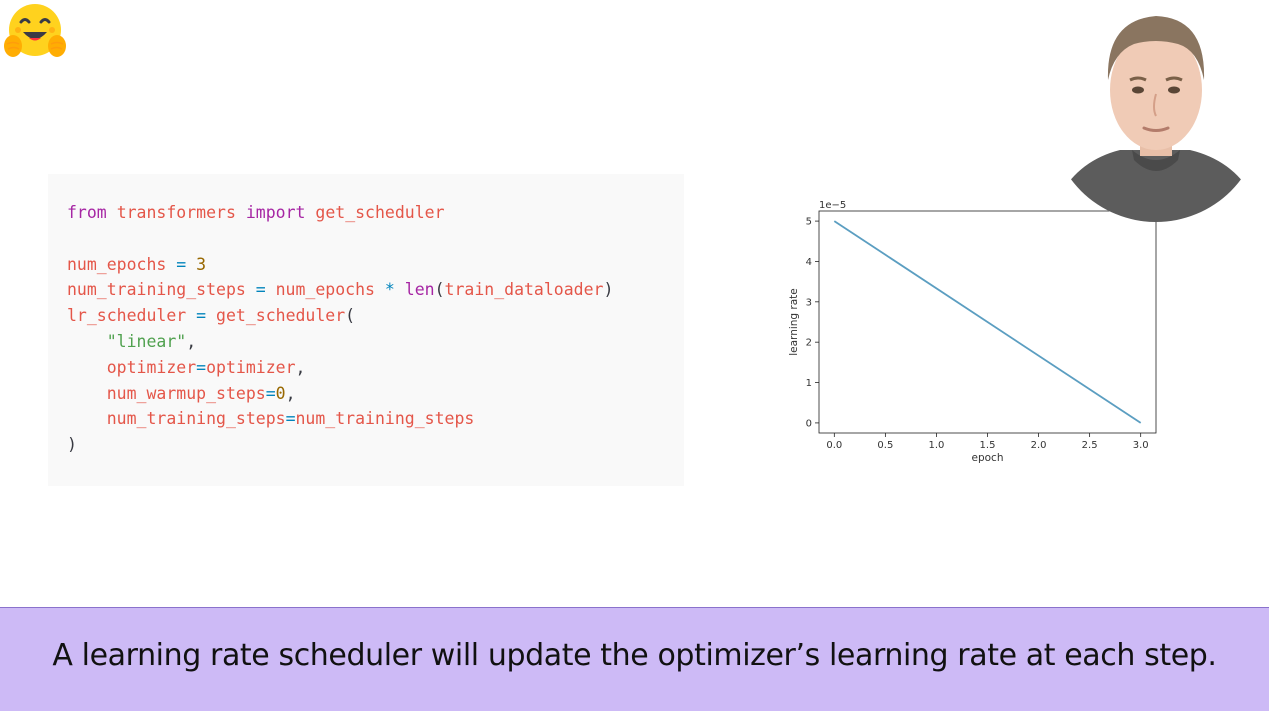 The width and height of the screenshot is (1269, 711). I want to click on code-token: "linear", so click(146, 341).